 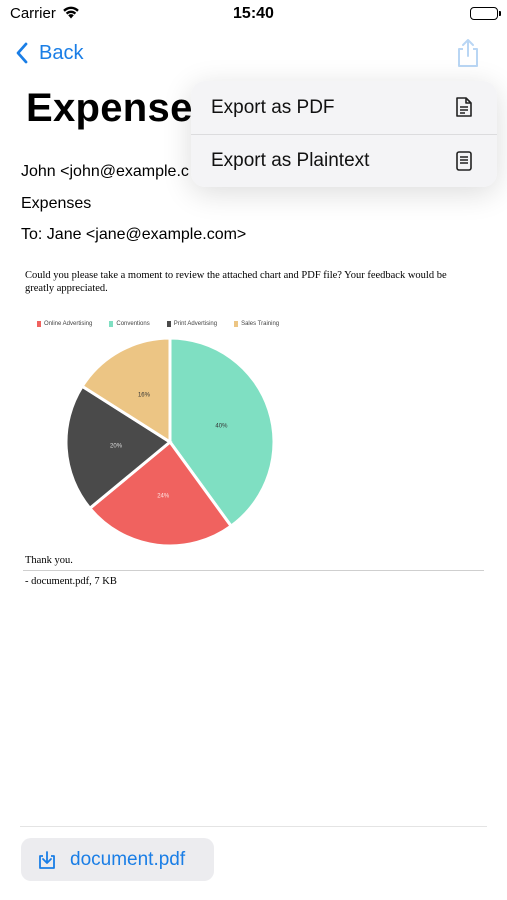 I want to click on battery-icon, so click(x=485, y=13).